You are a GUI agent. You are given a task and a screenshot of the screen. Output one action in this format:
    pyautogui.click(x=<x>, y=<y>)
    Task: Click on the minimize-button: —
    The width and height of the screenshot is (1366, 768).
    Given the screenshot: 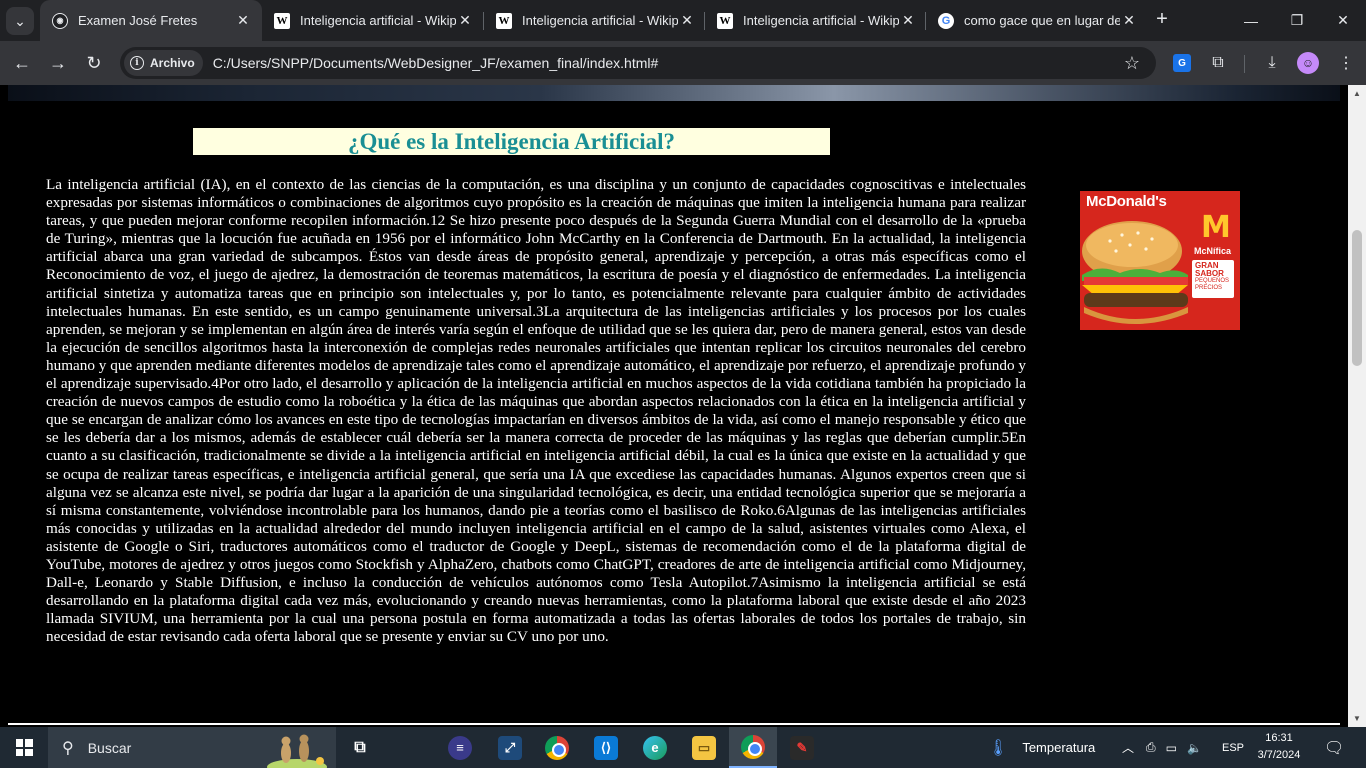 What is the action you would take?
    pyautogui.click(x=1251, y=20)
    